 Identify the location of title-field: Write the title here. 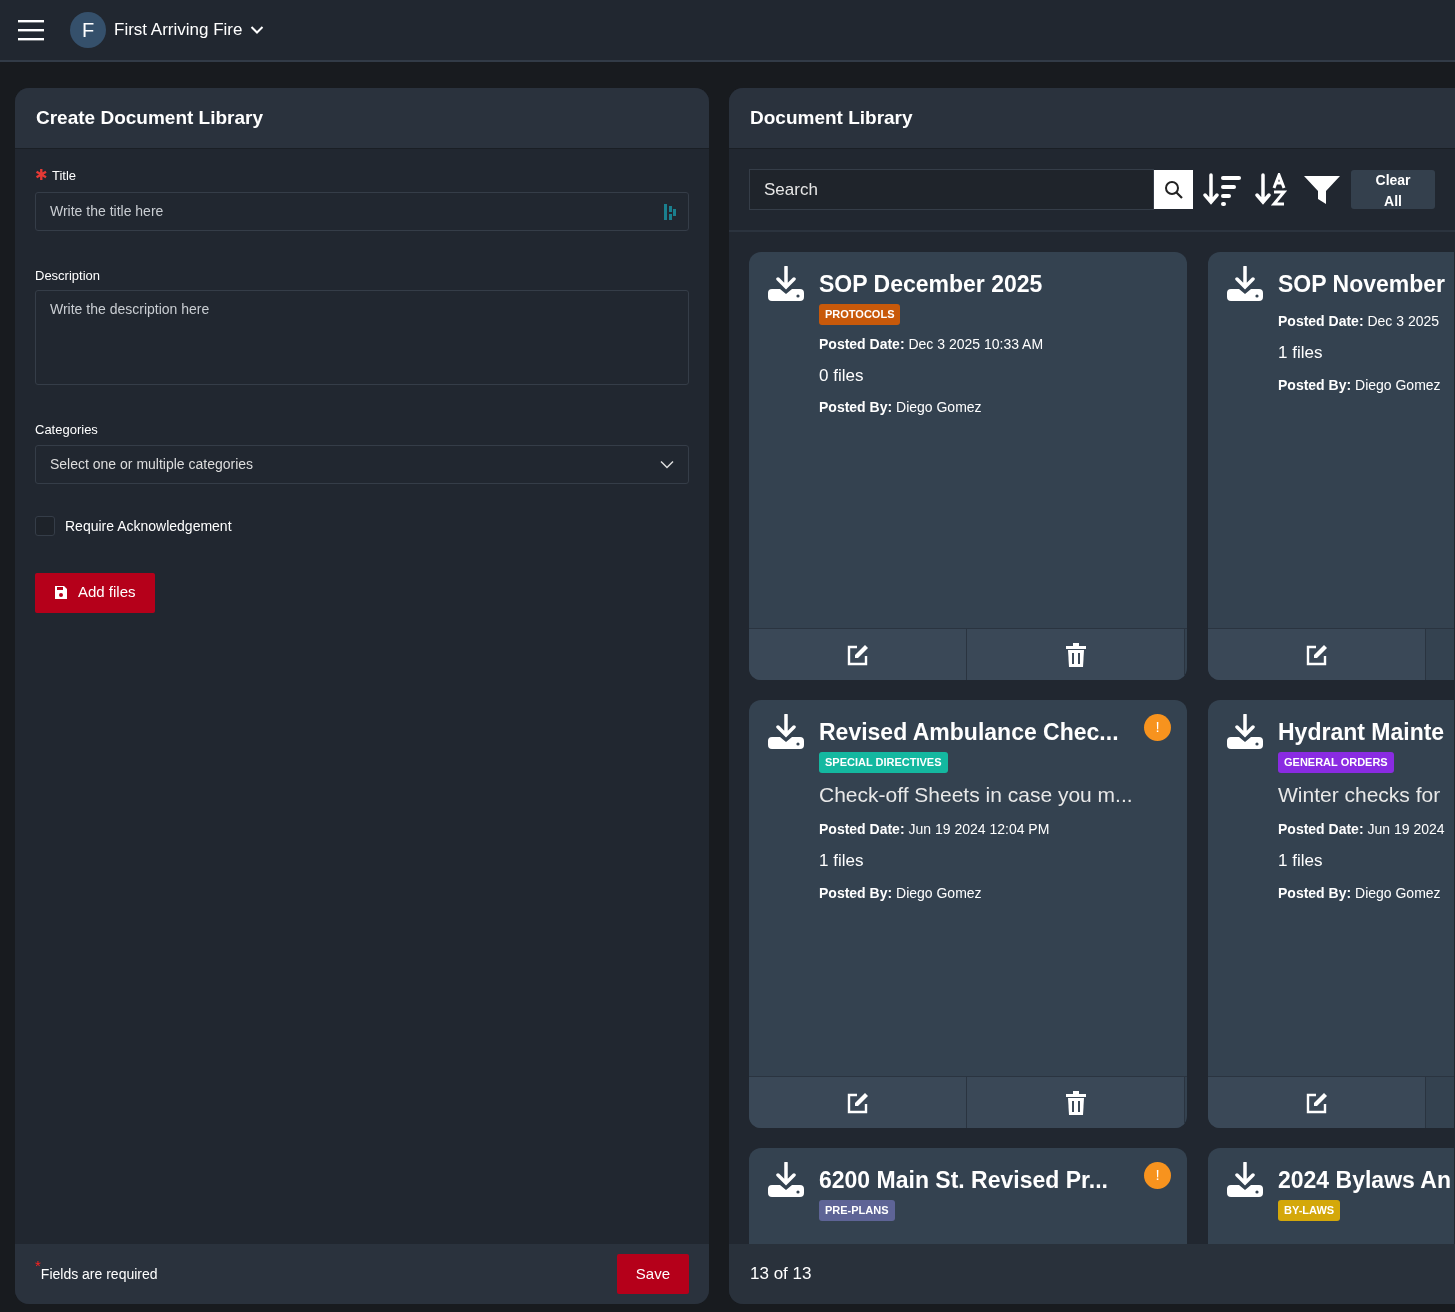
(362, 211).